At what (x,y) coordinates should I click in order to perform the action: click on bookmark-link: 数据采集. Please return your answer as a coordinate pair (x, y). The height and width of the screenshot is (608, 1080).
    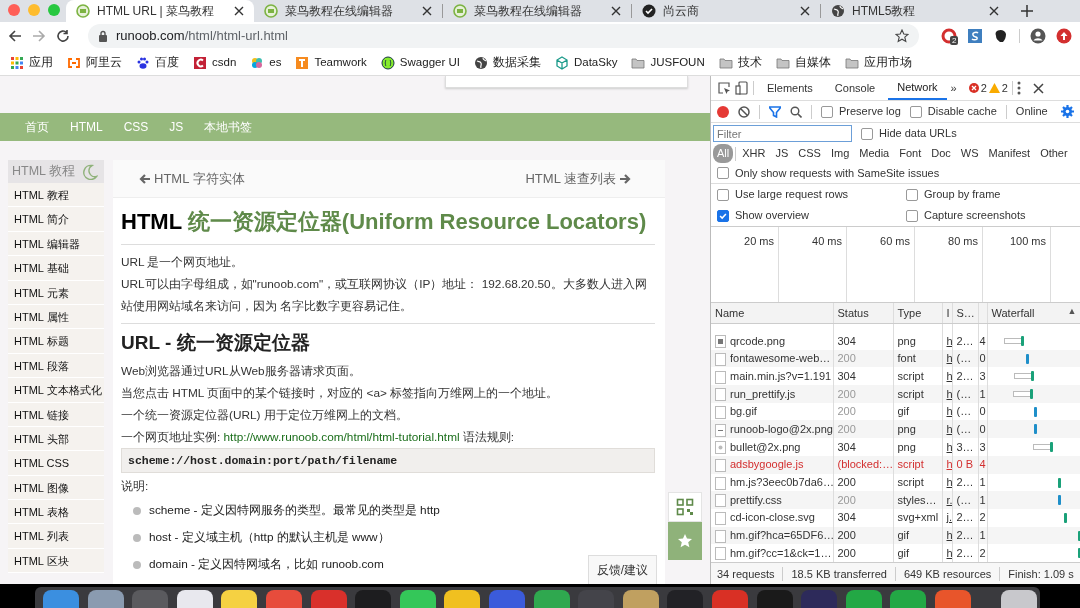
    Looking at the image, I should click on (516, 62).